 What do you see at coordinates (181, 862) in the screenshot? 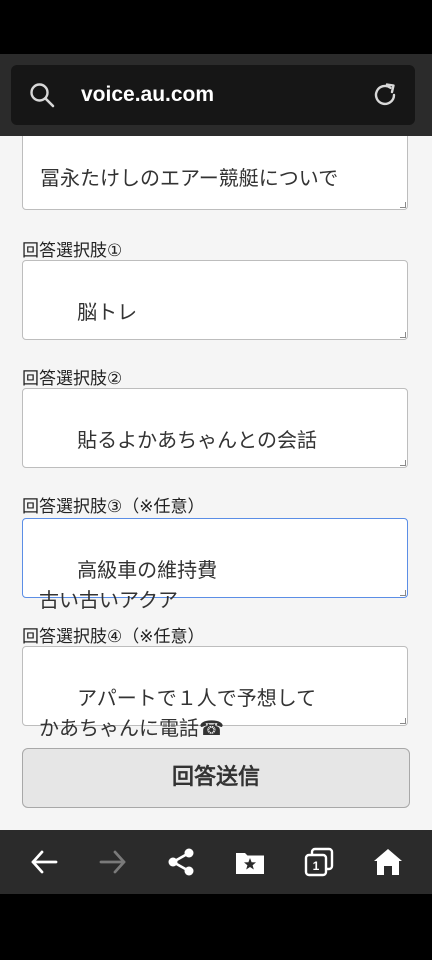
I see `share-icon` at bounding box center [181, 862].